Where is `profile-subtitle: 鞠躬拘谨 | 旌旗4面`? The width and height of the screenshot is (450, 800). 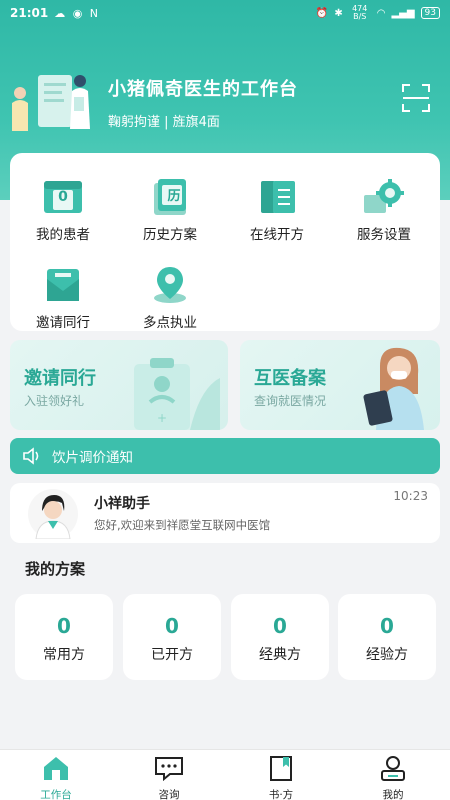
profile-subtitle: 鞠躬拘谨 | 旌旗4面 is located at coordinates (164, 122).